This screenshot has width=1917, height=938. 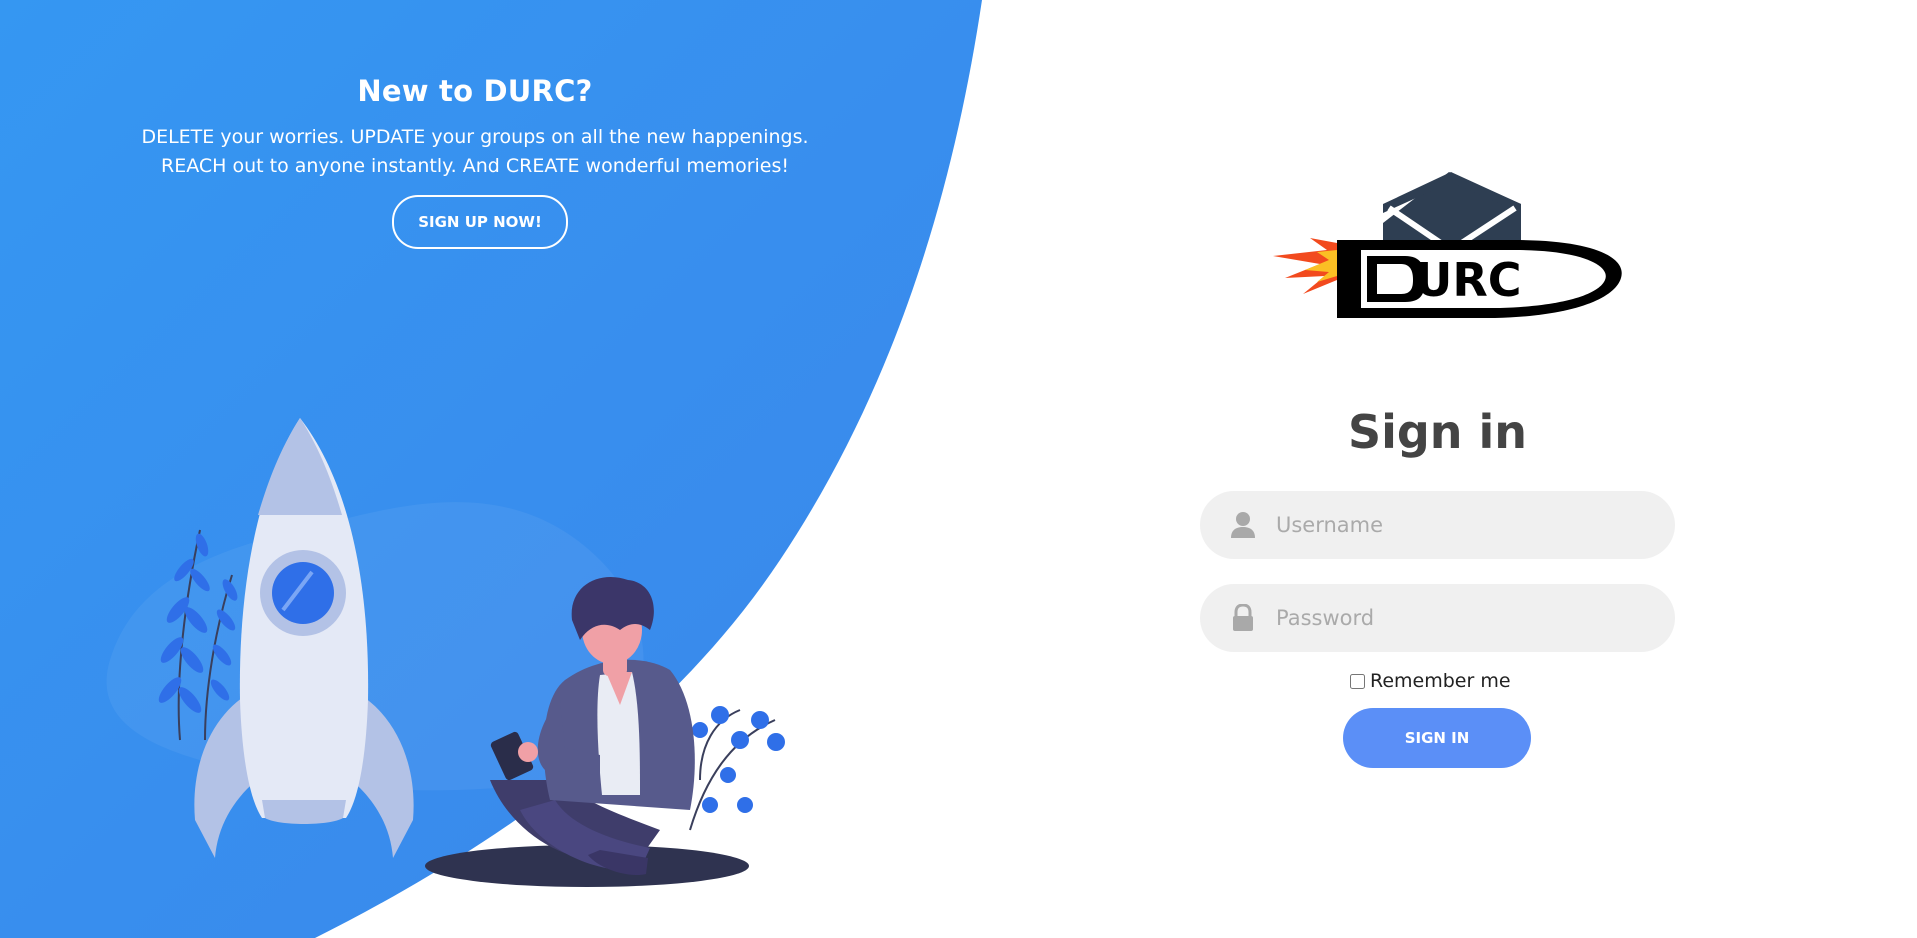 I want to click on promo-title: New to DURC?, so click(x=475, y=91).